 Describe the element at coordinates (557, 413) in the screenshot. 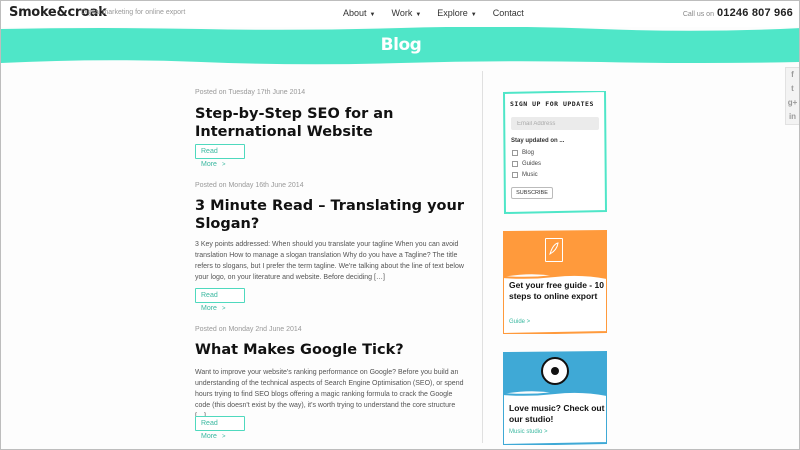

I see `card-heading: Love music? Check out our studio!` at that location.